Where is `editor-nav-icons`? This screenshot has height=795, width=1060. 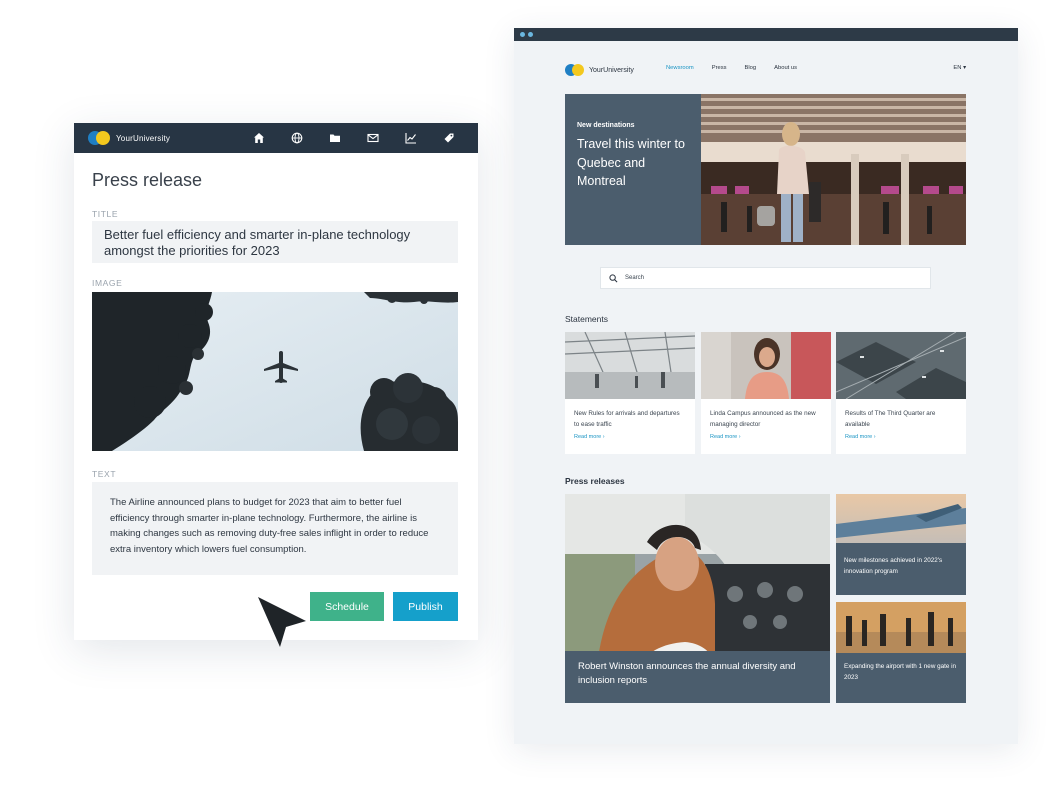 editor-nav-icons is located at coordinates (354, 138).